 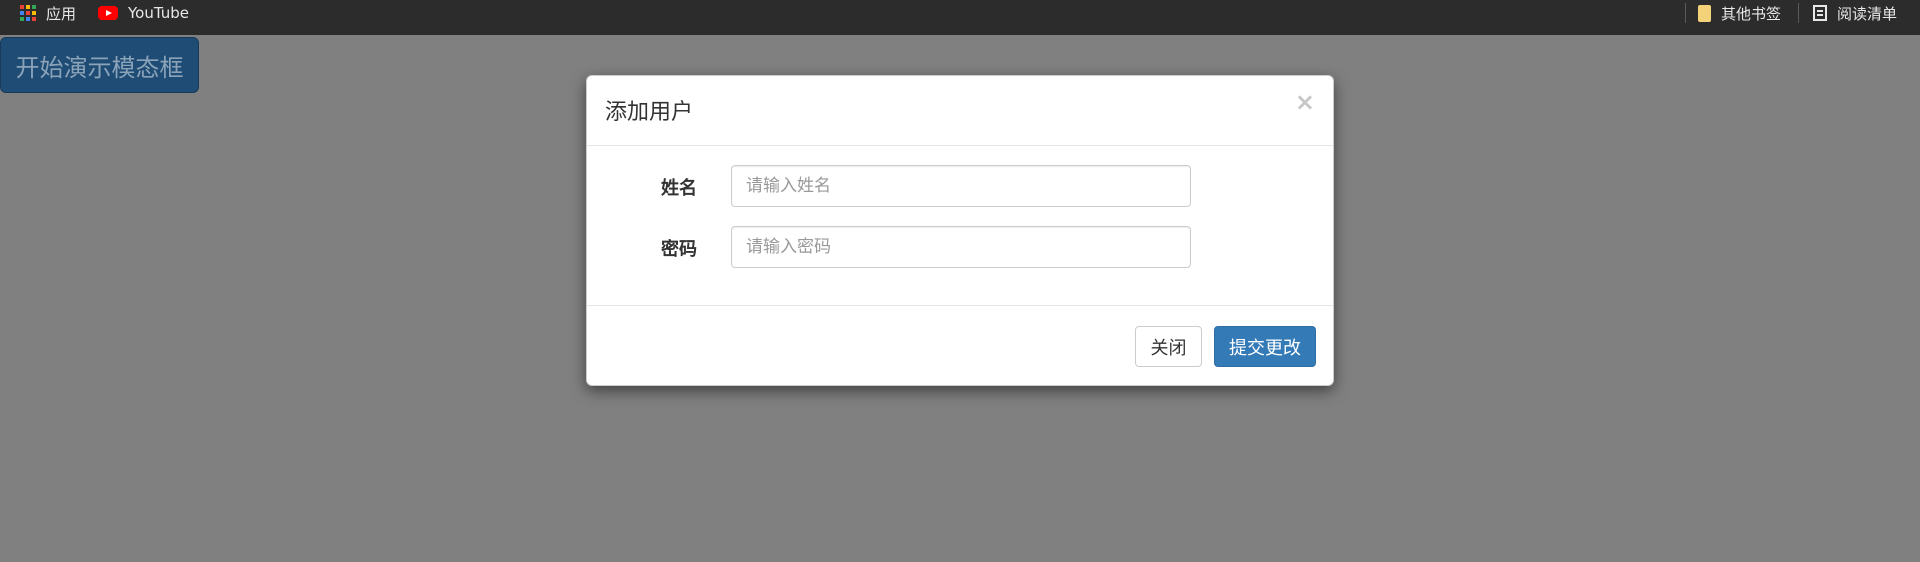 What do you see at coordinates (1867, 13) in the screenshot?
I see `bookmark-reading-label: 阅读清单` at bounding box center [1867, 13].